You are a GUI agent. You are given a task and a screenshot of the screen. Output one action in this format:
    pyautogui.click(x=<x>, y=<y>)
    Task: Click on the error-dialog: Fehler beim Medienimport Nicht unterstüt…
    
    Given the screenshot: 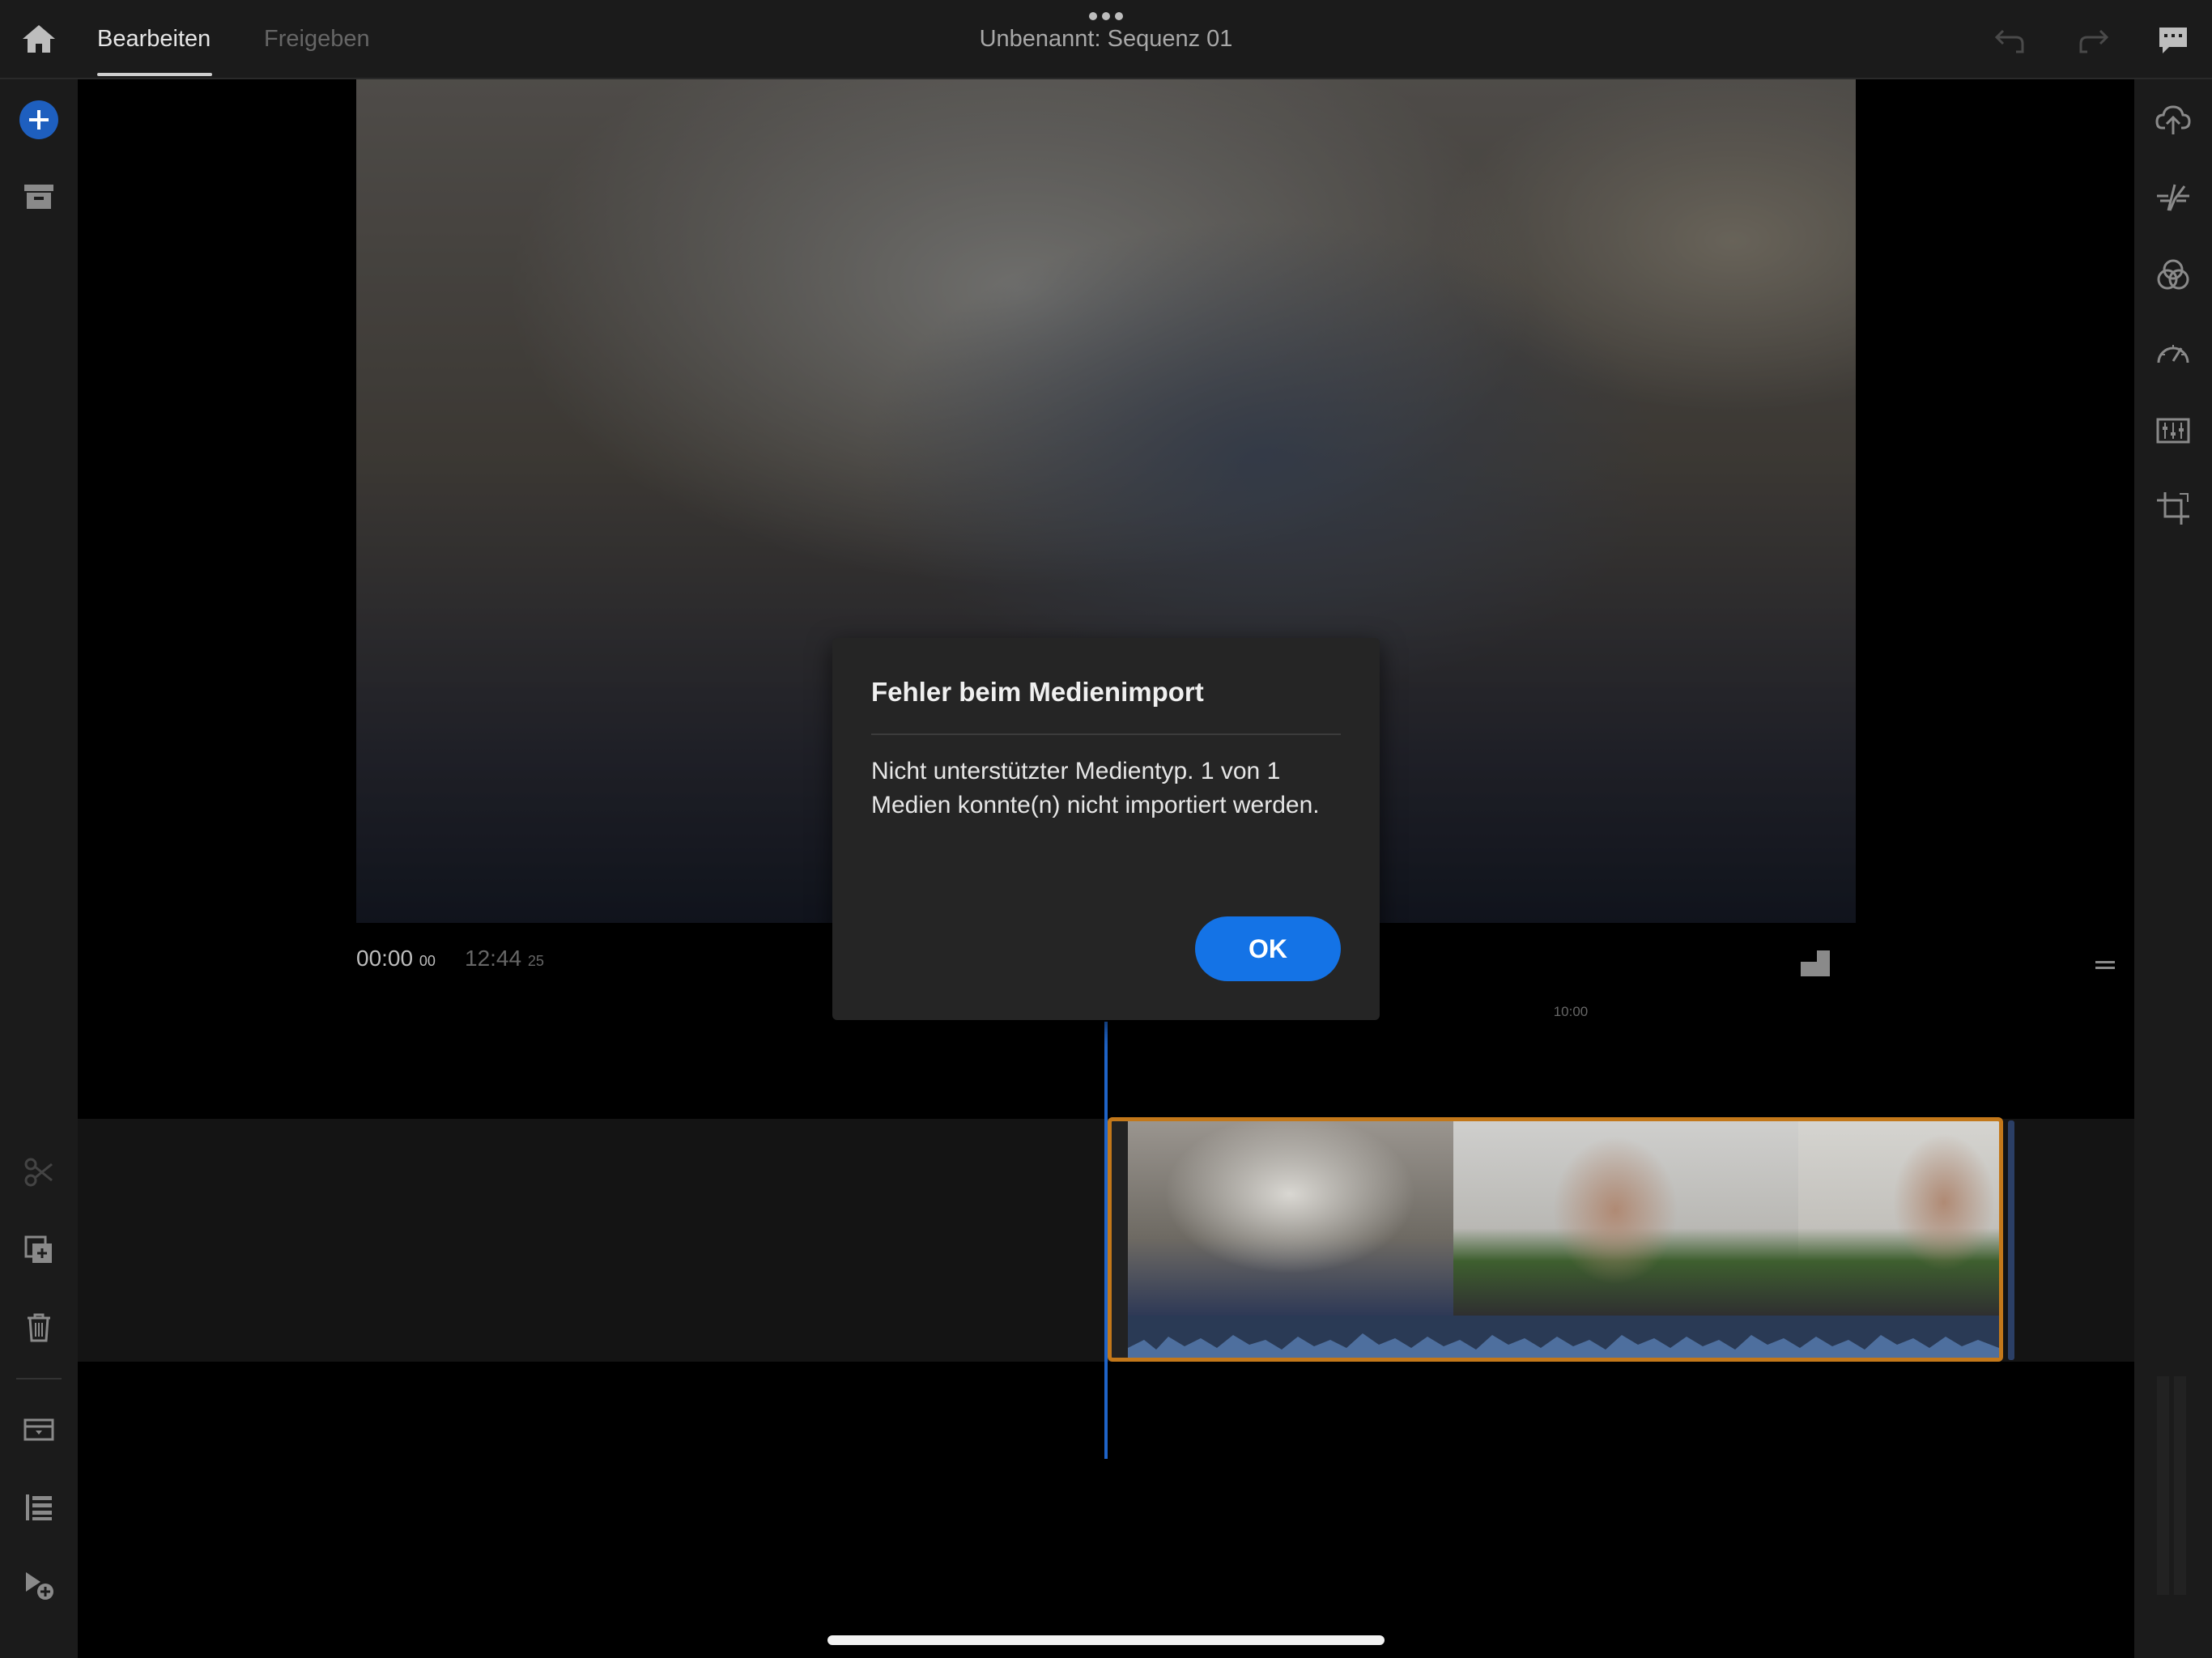 What is the action you would take?
    pyautogui.click(x=1106, y=829)
    